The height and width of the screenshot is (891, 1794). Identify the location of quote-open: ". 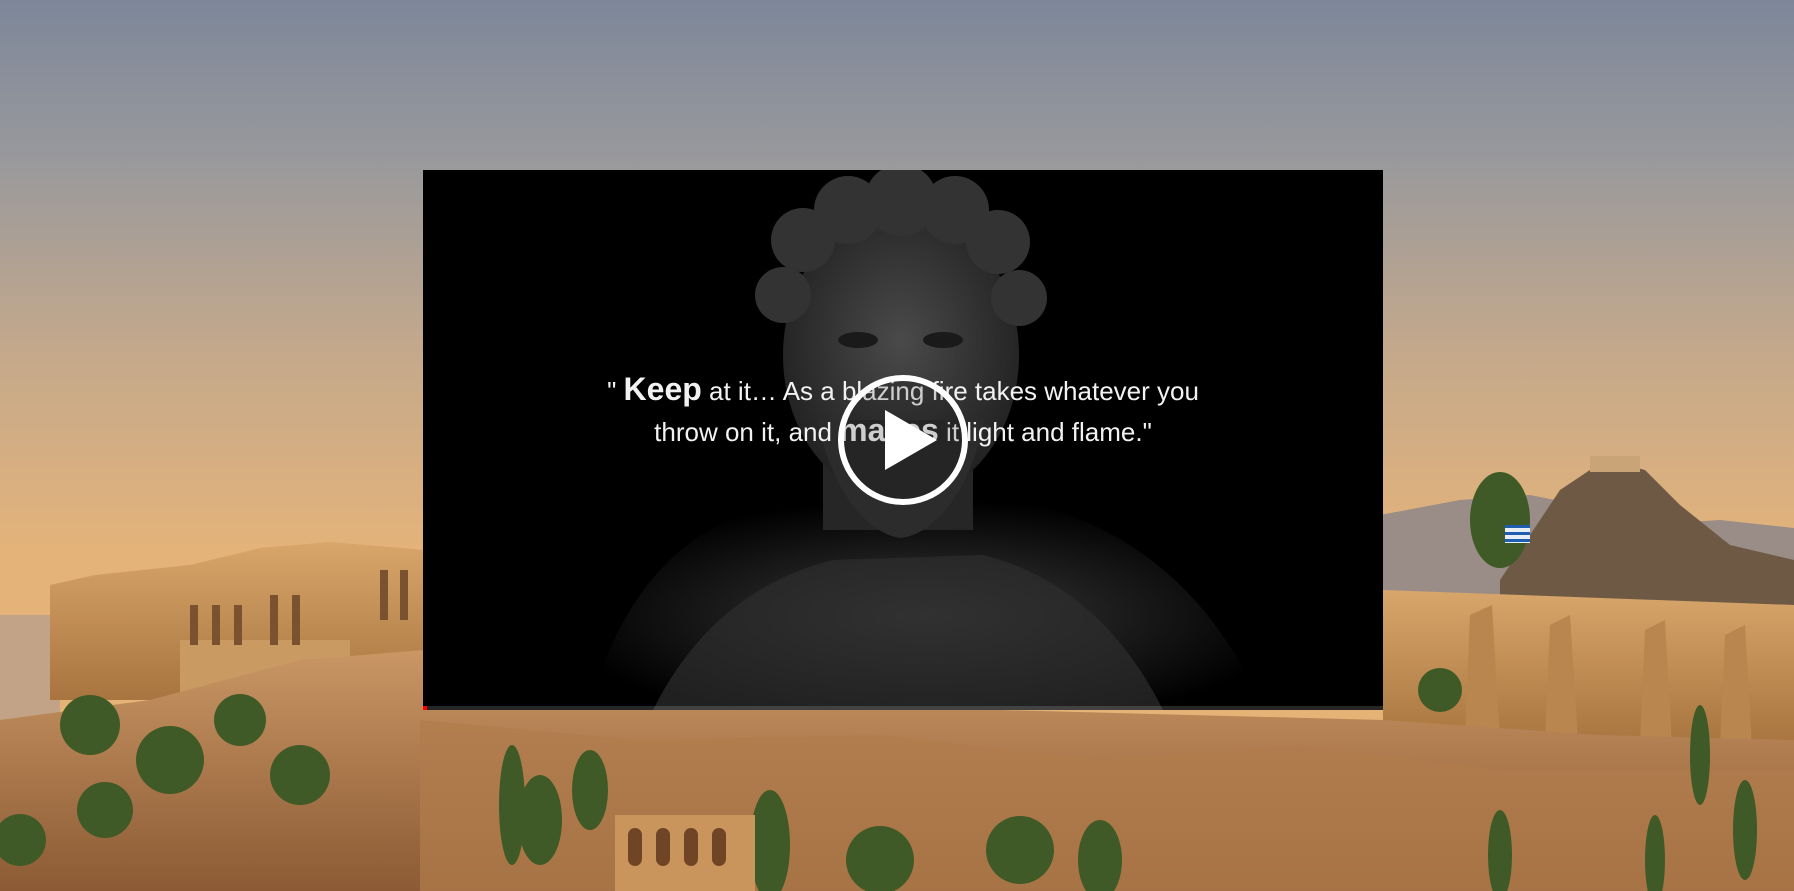
(615, 391).